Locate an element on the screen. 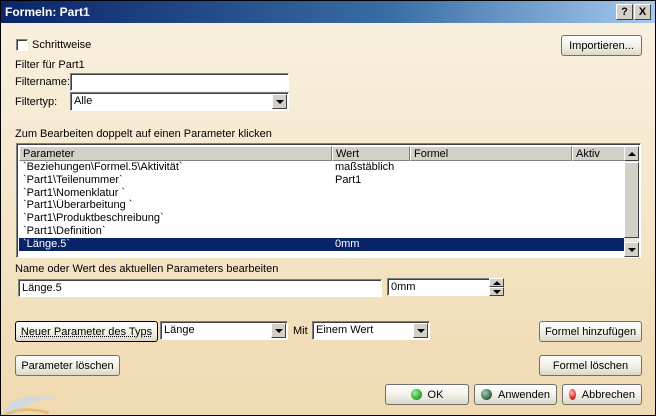 The height and width of the screenshot is (416, 656). scroll-down-icon is located at coordinates (631, 249).